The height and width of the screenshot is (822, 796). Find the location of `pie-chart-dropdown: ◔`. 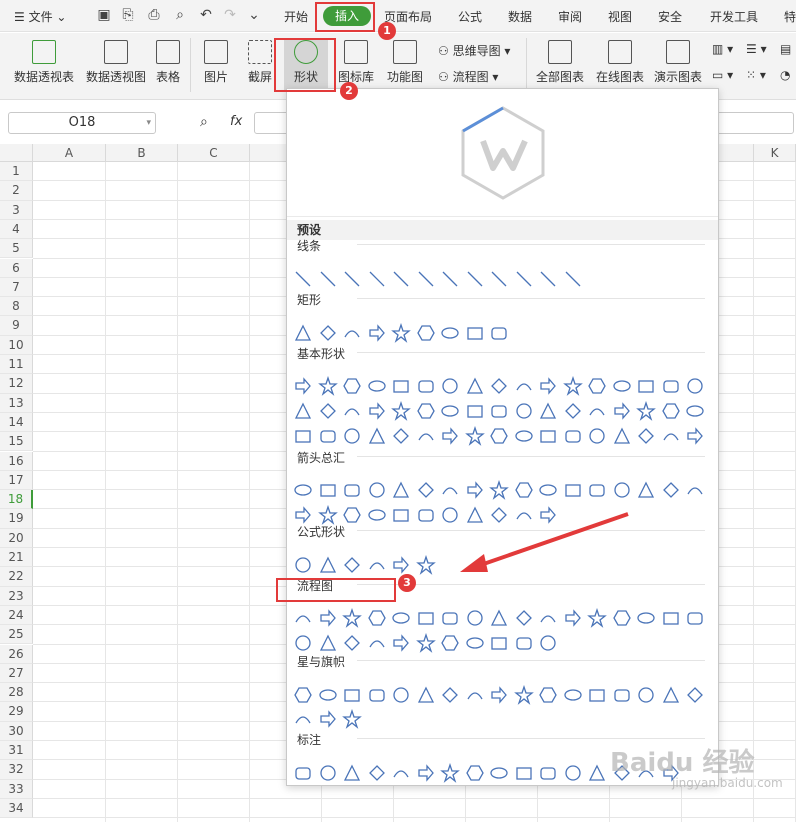

pie-chart-dropdown: ◔ is located at coordinates (785, 75).